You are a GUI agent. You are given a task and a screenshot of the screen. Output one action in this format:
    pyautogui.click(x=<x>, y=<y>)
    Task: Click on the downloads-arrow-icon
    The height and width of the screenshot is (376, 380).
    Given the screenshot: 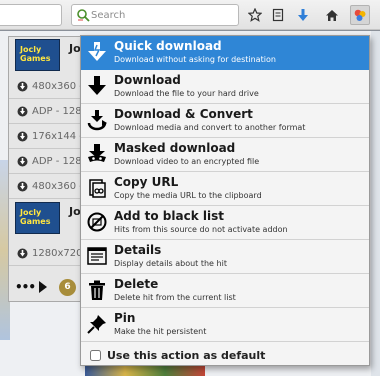 What is the action you would take?
    pyautogui.click(x=303, y=15)
    